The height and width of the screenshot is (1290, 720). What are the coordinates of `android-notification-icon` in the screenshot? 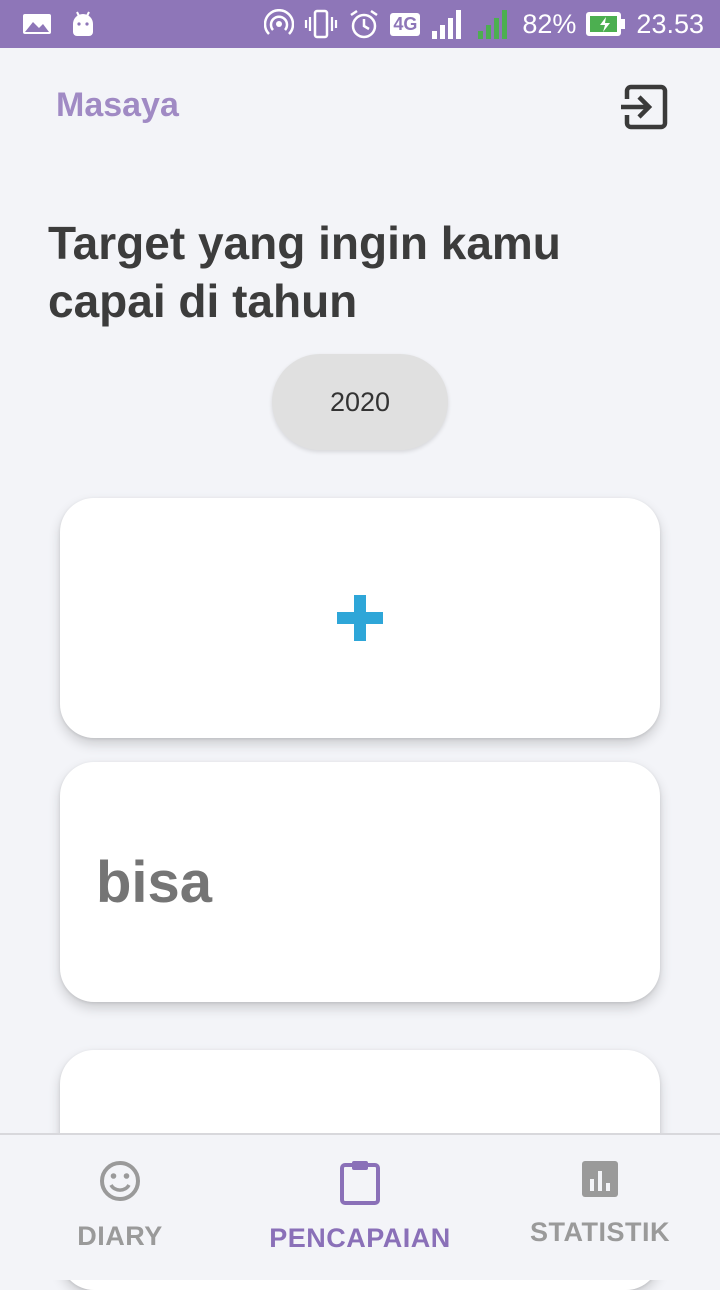 It's located at (83, 24).